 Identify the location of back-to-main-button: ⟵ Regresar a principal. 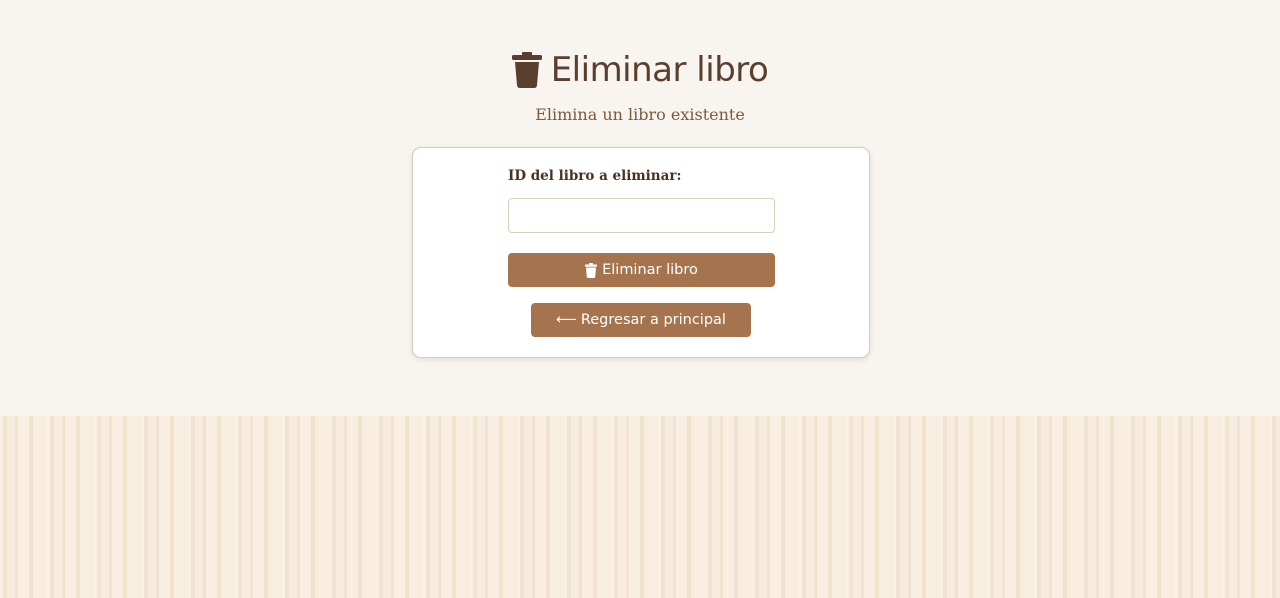
(641, 320).